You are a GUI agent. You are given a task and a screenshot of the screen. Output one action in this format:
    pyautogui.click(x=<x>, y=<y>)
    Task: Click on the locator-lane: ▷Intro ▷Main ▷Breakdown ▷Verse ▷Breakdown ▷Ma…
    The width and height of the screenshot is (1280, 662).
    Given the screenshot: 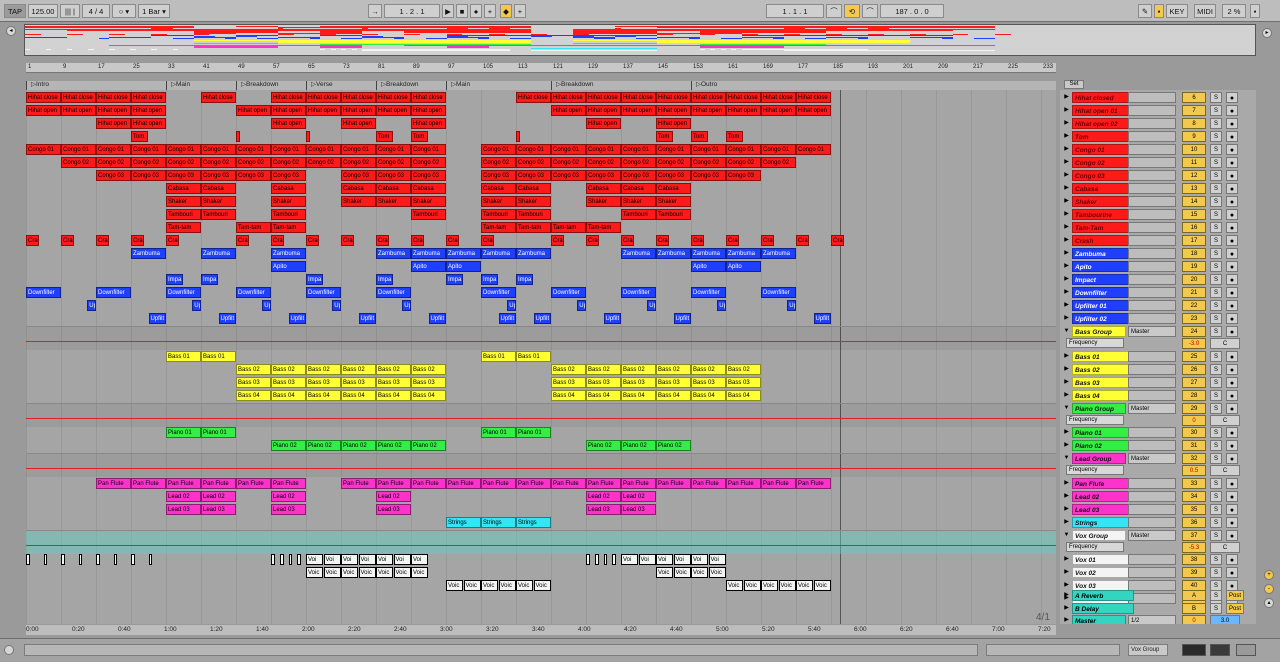 What is the action you would take?
    pyautogui.click(x=541, y=85)
    